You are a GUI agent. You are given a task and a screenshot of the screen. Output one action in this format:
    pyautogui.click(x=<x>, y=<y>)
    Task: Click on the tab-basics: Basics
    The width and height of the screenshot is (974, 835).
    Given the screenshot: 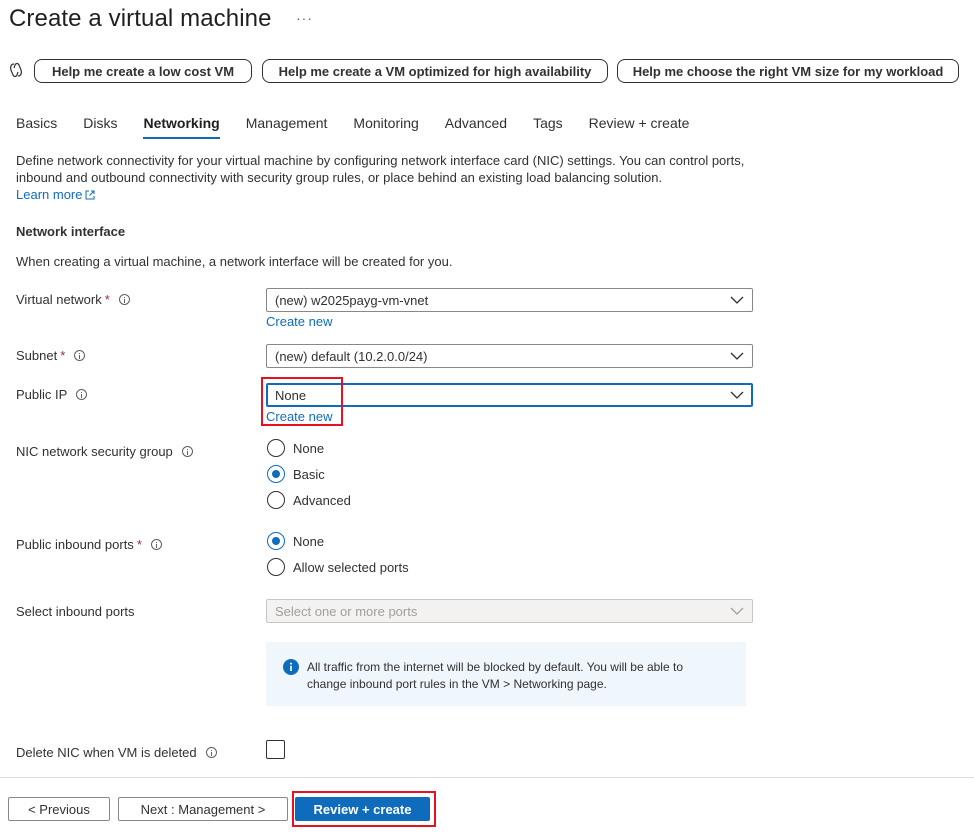 What is the action you would take?
    pyautogui.click(x=36, y=129)
    